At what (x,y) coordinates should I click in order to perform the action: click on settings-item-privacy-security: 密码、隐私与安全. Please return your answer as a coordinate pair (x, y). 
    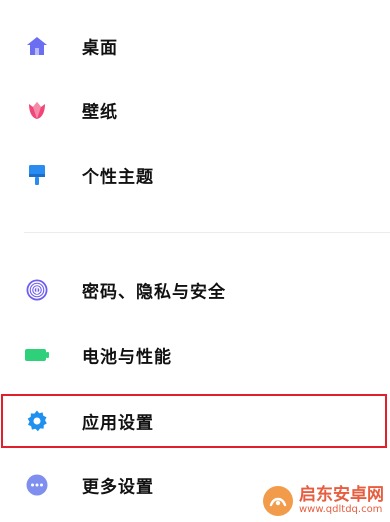
    Looking at the image, I should click on (195, 290).